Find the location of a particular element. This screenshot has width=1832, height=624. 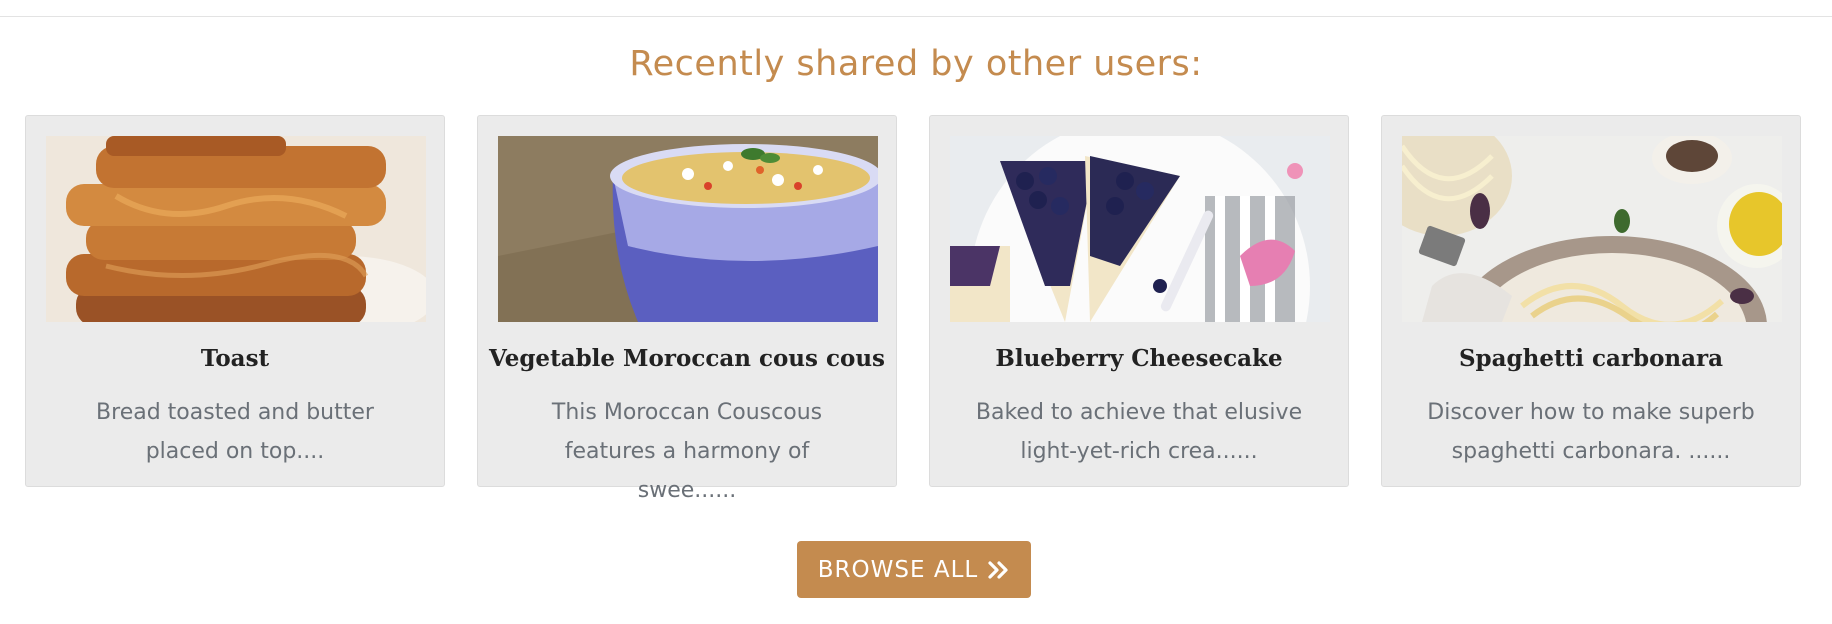

top-divider is located at coordinates (916, 8).